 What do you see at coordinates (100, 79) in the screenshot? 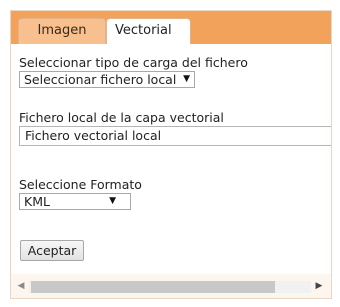
I see `load-type-selected: Seleccionar fichero local` at bounding box center [100, 79].